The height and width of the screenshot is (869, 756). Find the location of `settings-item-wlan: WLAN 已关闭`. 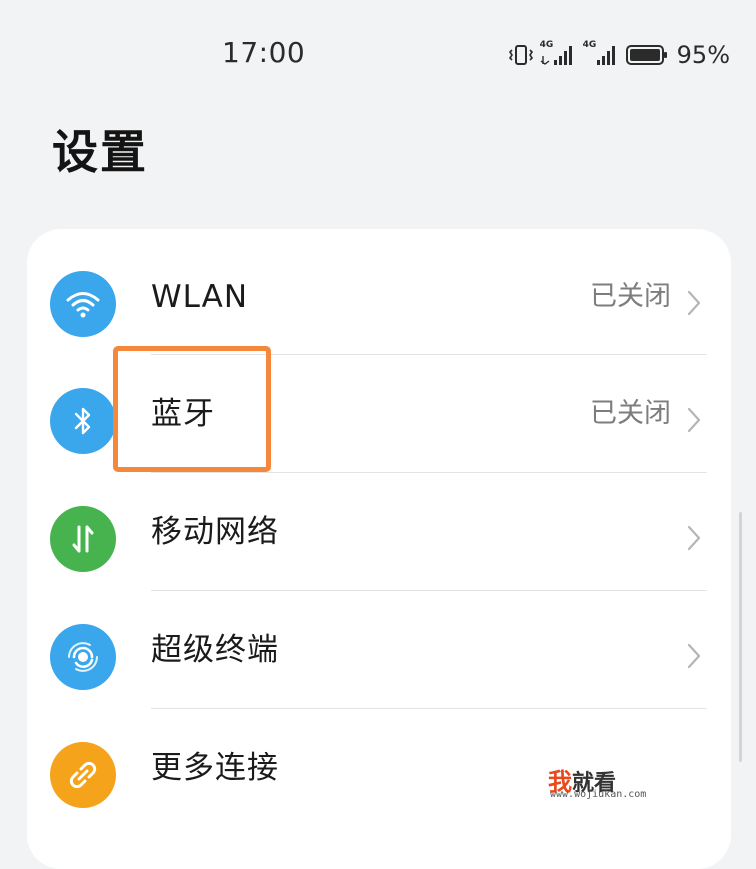

settings-item-wlan: WLAN 已关闭 is located at coordinates (379, 297).